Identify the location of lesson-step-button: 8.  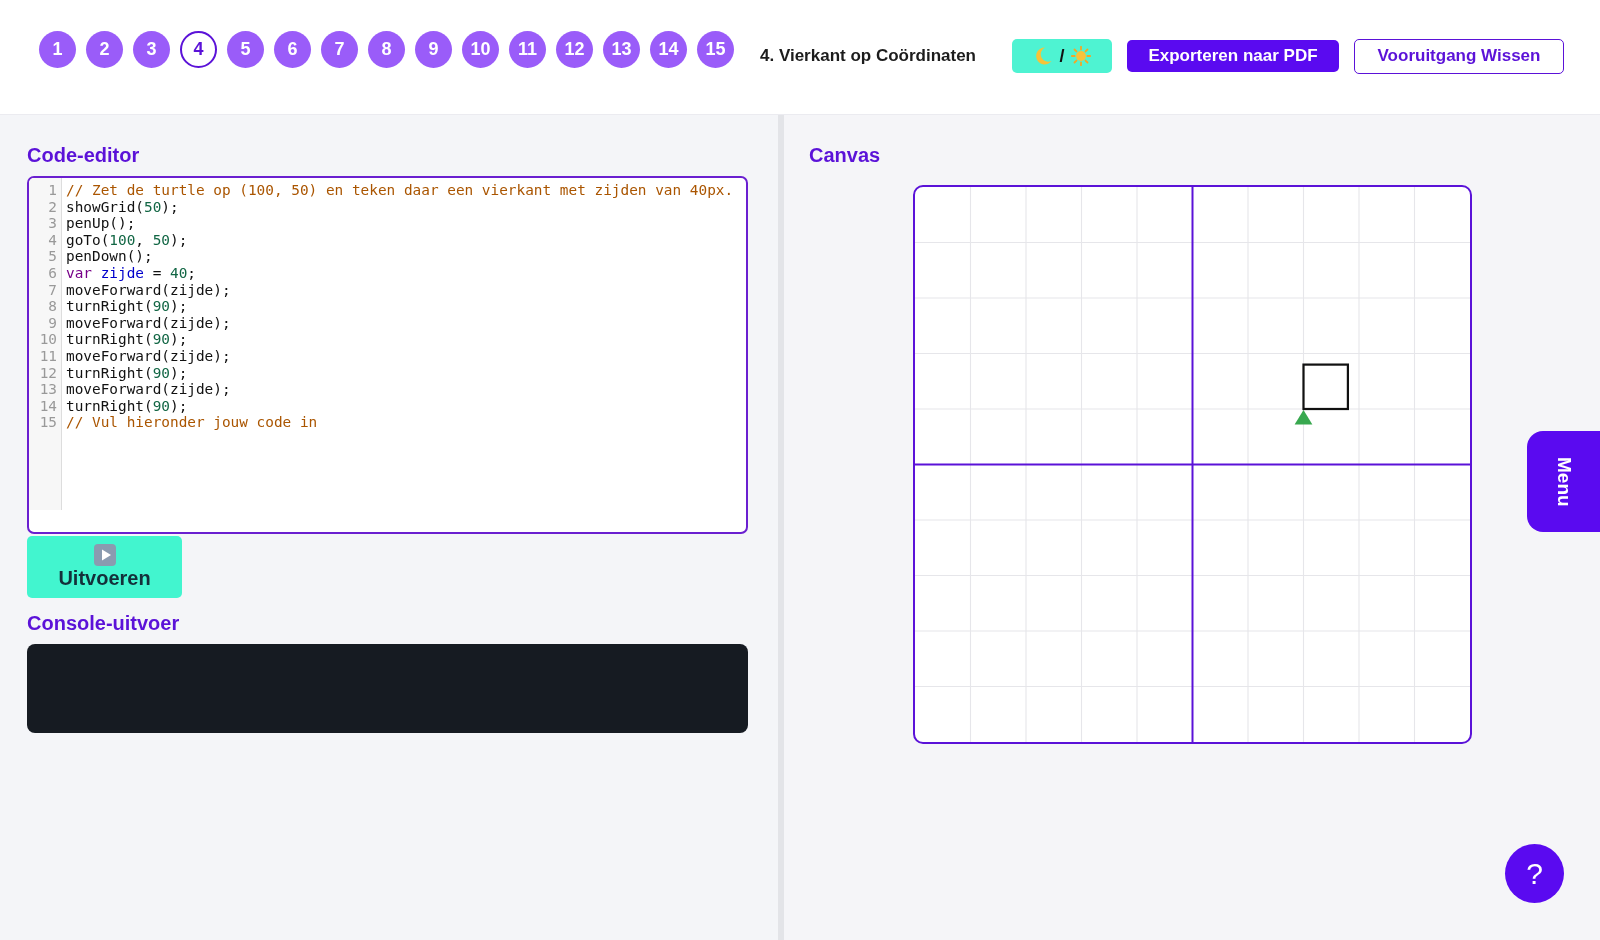
(386, 49).